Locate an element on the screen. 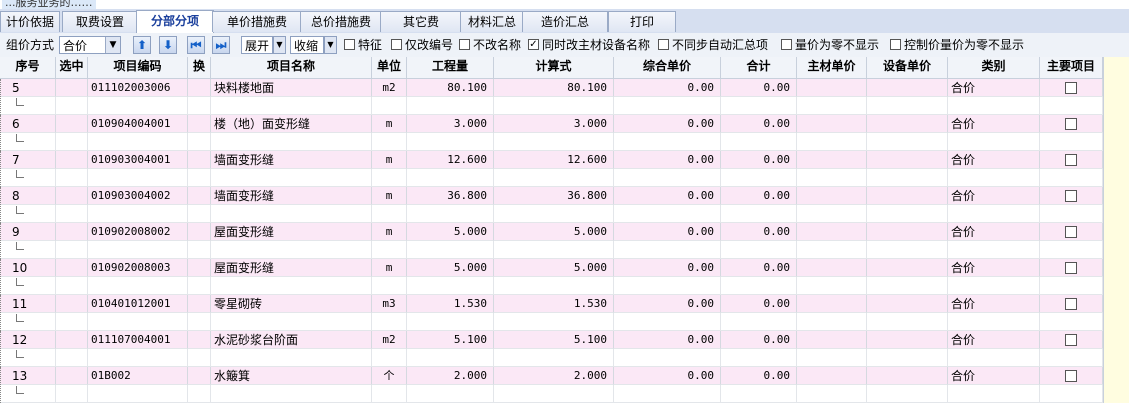 This screenshot has height=403, width=1129. code-cell: 010903004001 is located at coordinates (138, 160).